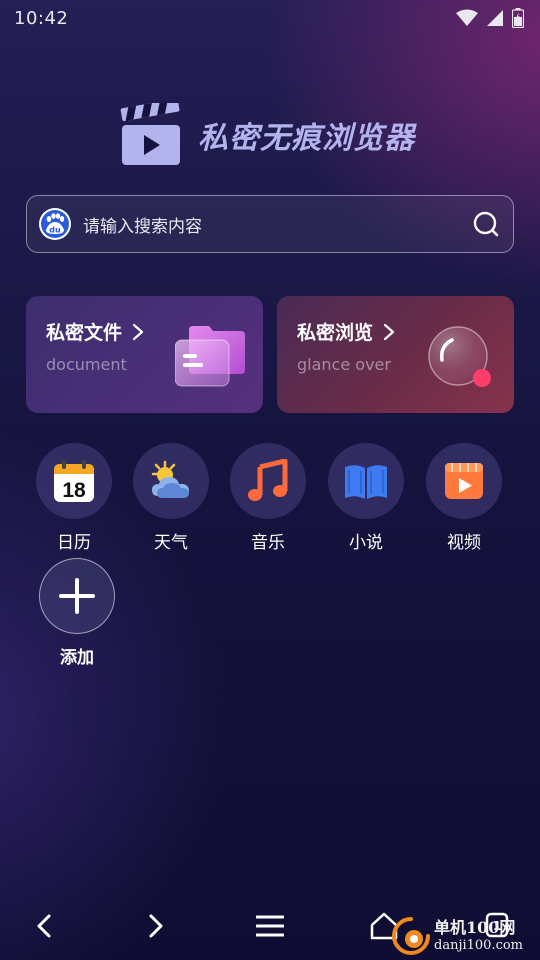 The height and width of the screenshot is (960, 540). Describe the element at coordinates (395, 354) in the screenshot. I see `private-browse-card: 私密浏览 glance over` at that location.